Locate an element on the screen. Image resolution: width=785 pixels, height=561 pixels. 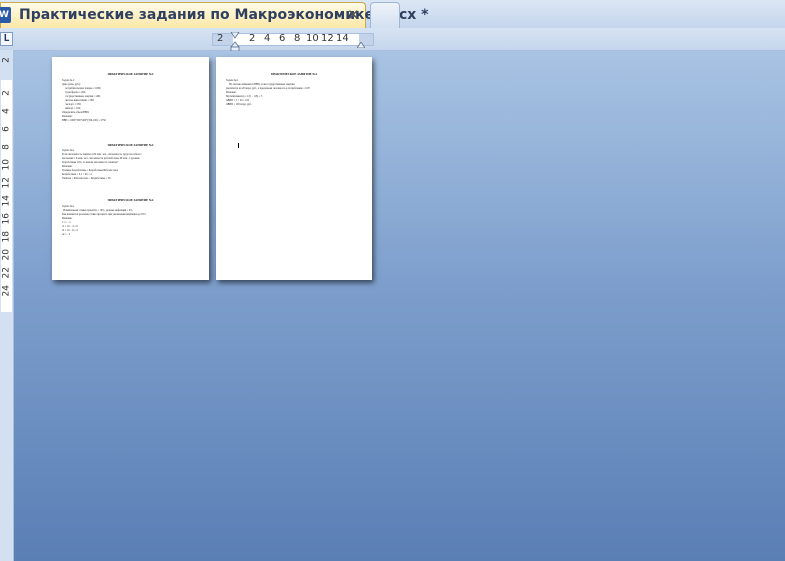
ruler-tick: 14 is located at coordinates (342, 38).